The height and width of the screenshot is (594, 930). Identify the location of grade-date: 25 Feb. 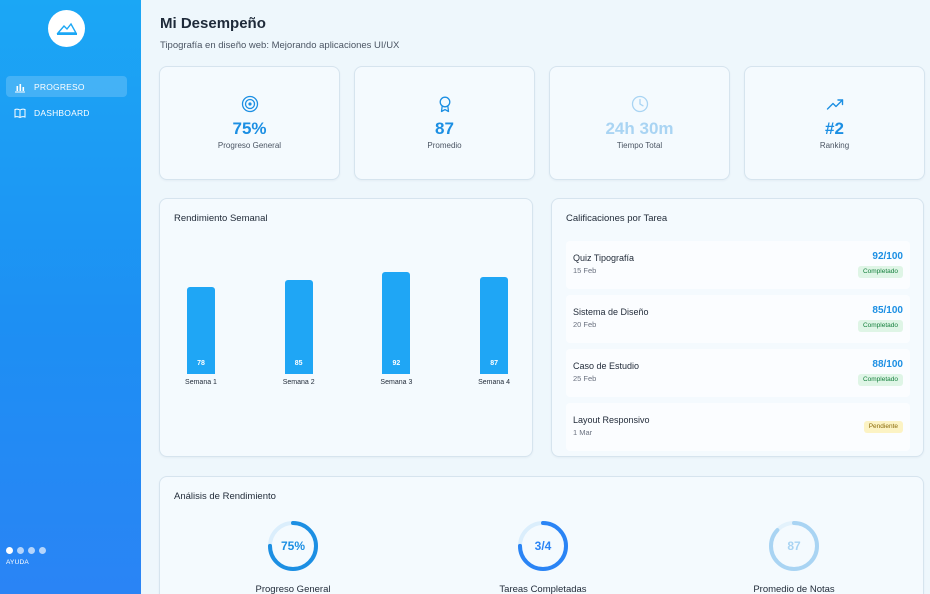
(585, 378).